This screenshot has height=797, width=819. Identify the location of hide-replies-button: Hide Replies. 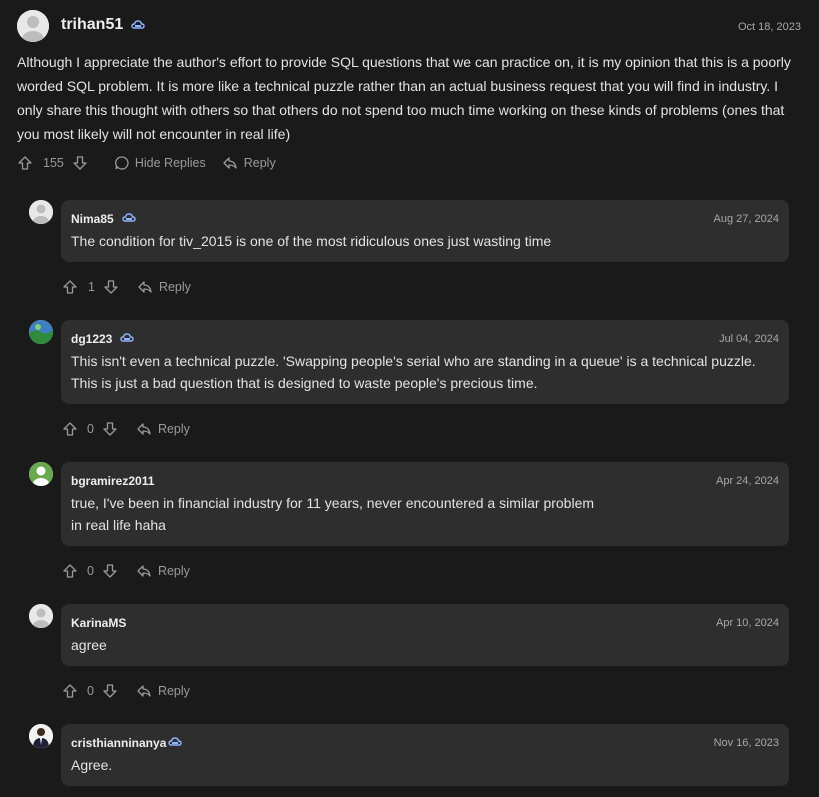
(170, 163).